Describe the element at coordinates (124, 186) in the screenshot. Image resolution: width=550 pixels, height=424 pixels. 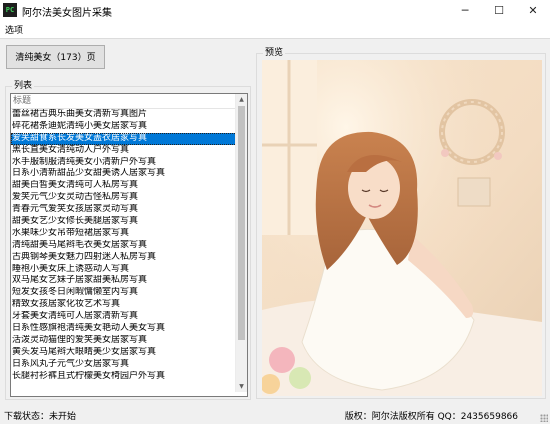
I see `list-item: 甜美白皙美女清纯可人私房写真` at that location.